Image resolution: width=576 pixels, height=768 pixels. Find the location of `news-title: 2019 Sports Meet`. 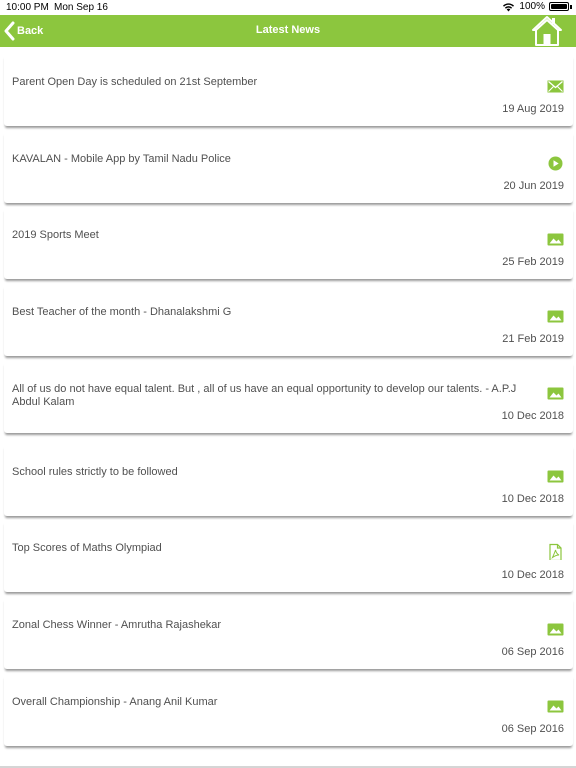

news-title: 2019 Sports Meet is located at coordinates (55, 235).